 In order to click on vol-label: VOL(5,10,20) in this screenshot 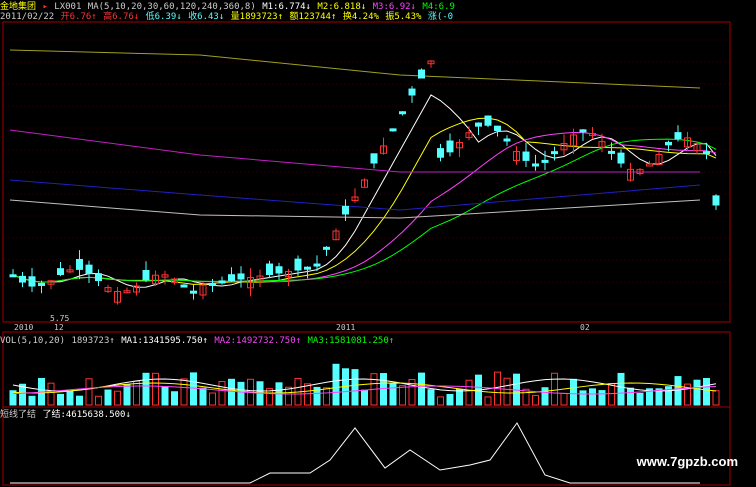, I will do `click(32, 341)`.